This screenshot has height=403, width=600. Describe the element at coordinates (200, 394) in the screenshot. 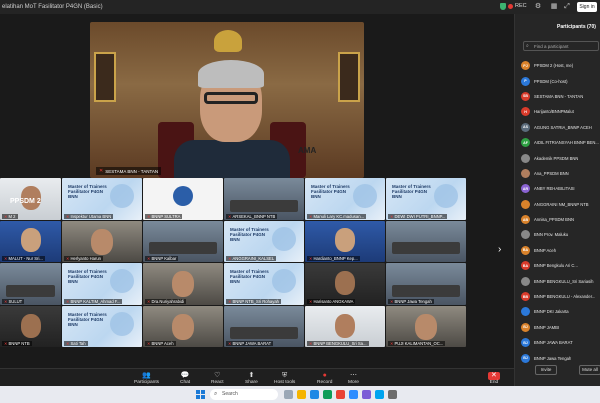

I see `windows-start-icon` at that location.